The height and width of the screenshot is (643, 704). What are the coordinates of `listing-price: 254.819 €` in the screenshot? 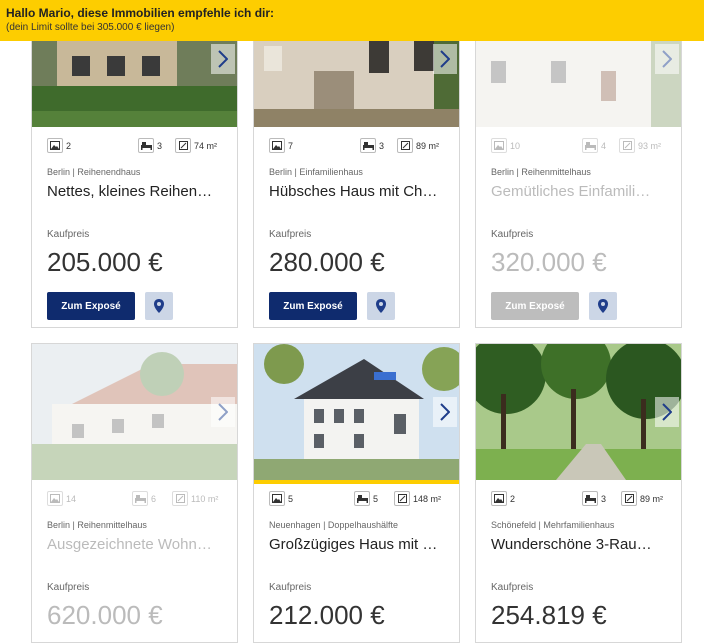 It's located at (549, 615).